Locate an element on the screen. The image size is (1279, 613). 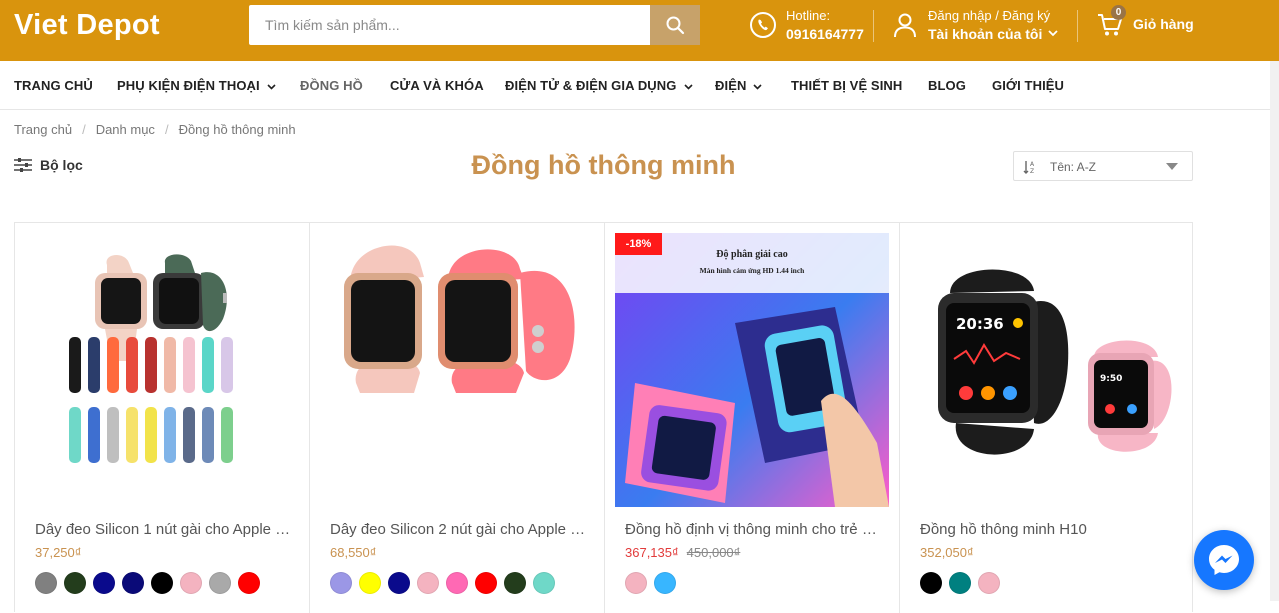
phone-icon is located at coordinates (763, 25).